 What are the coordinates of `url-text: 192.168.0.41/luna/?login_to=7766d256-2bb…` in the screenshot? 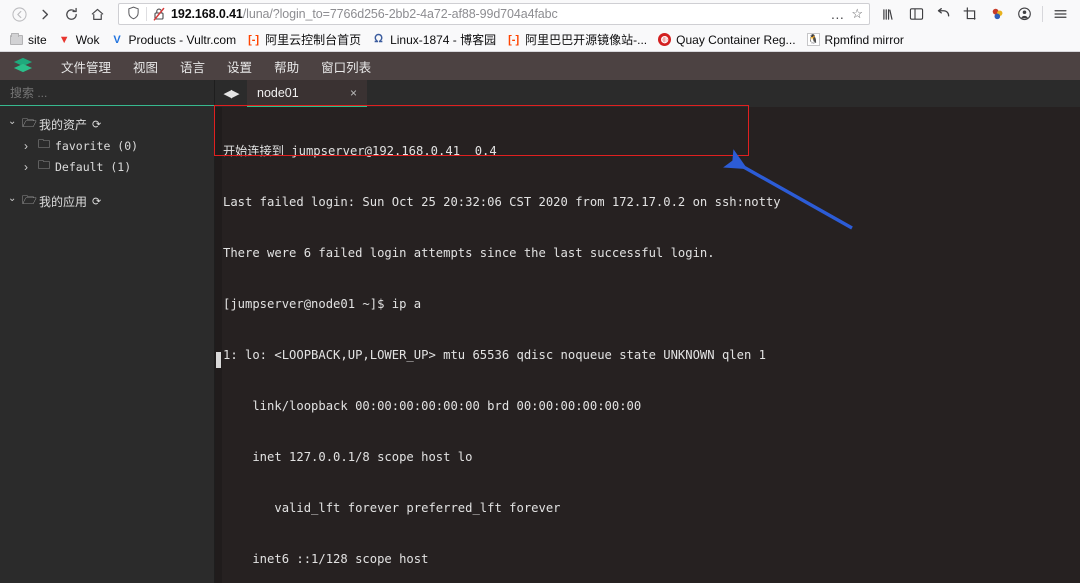 It's located at (496, 14).